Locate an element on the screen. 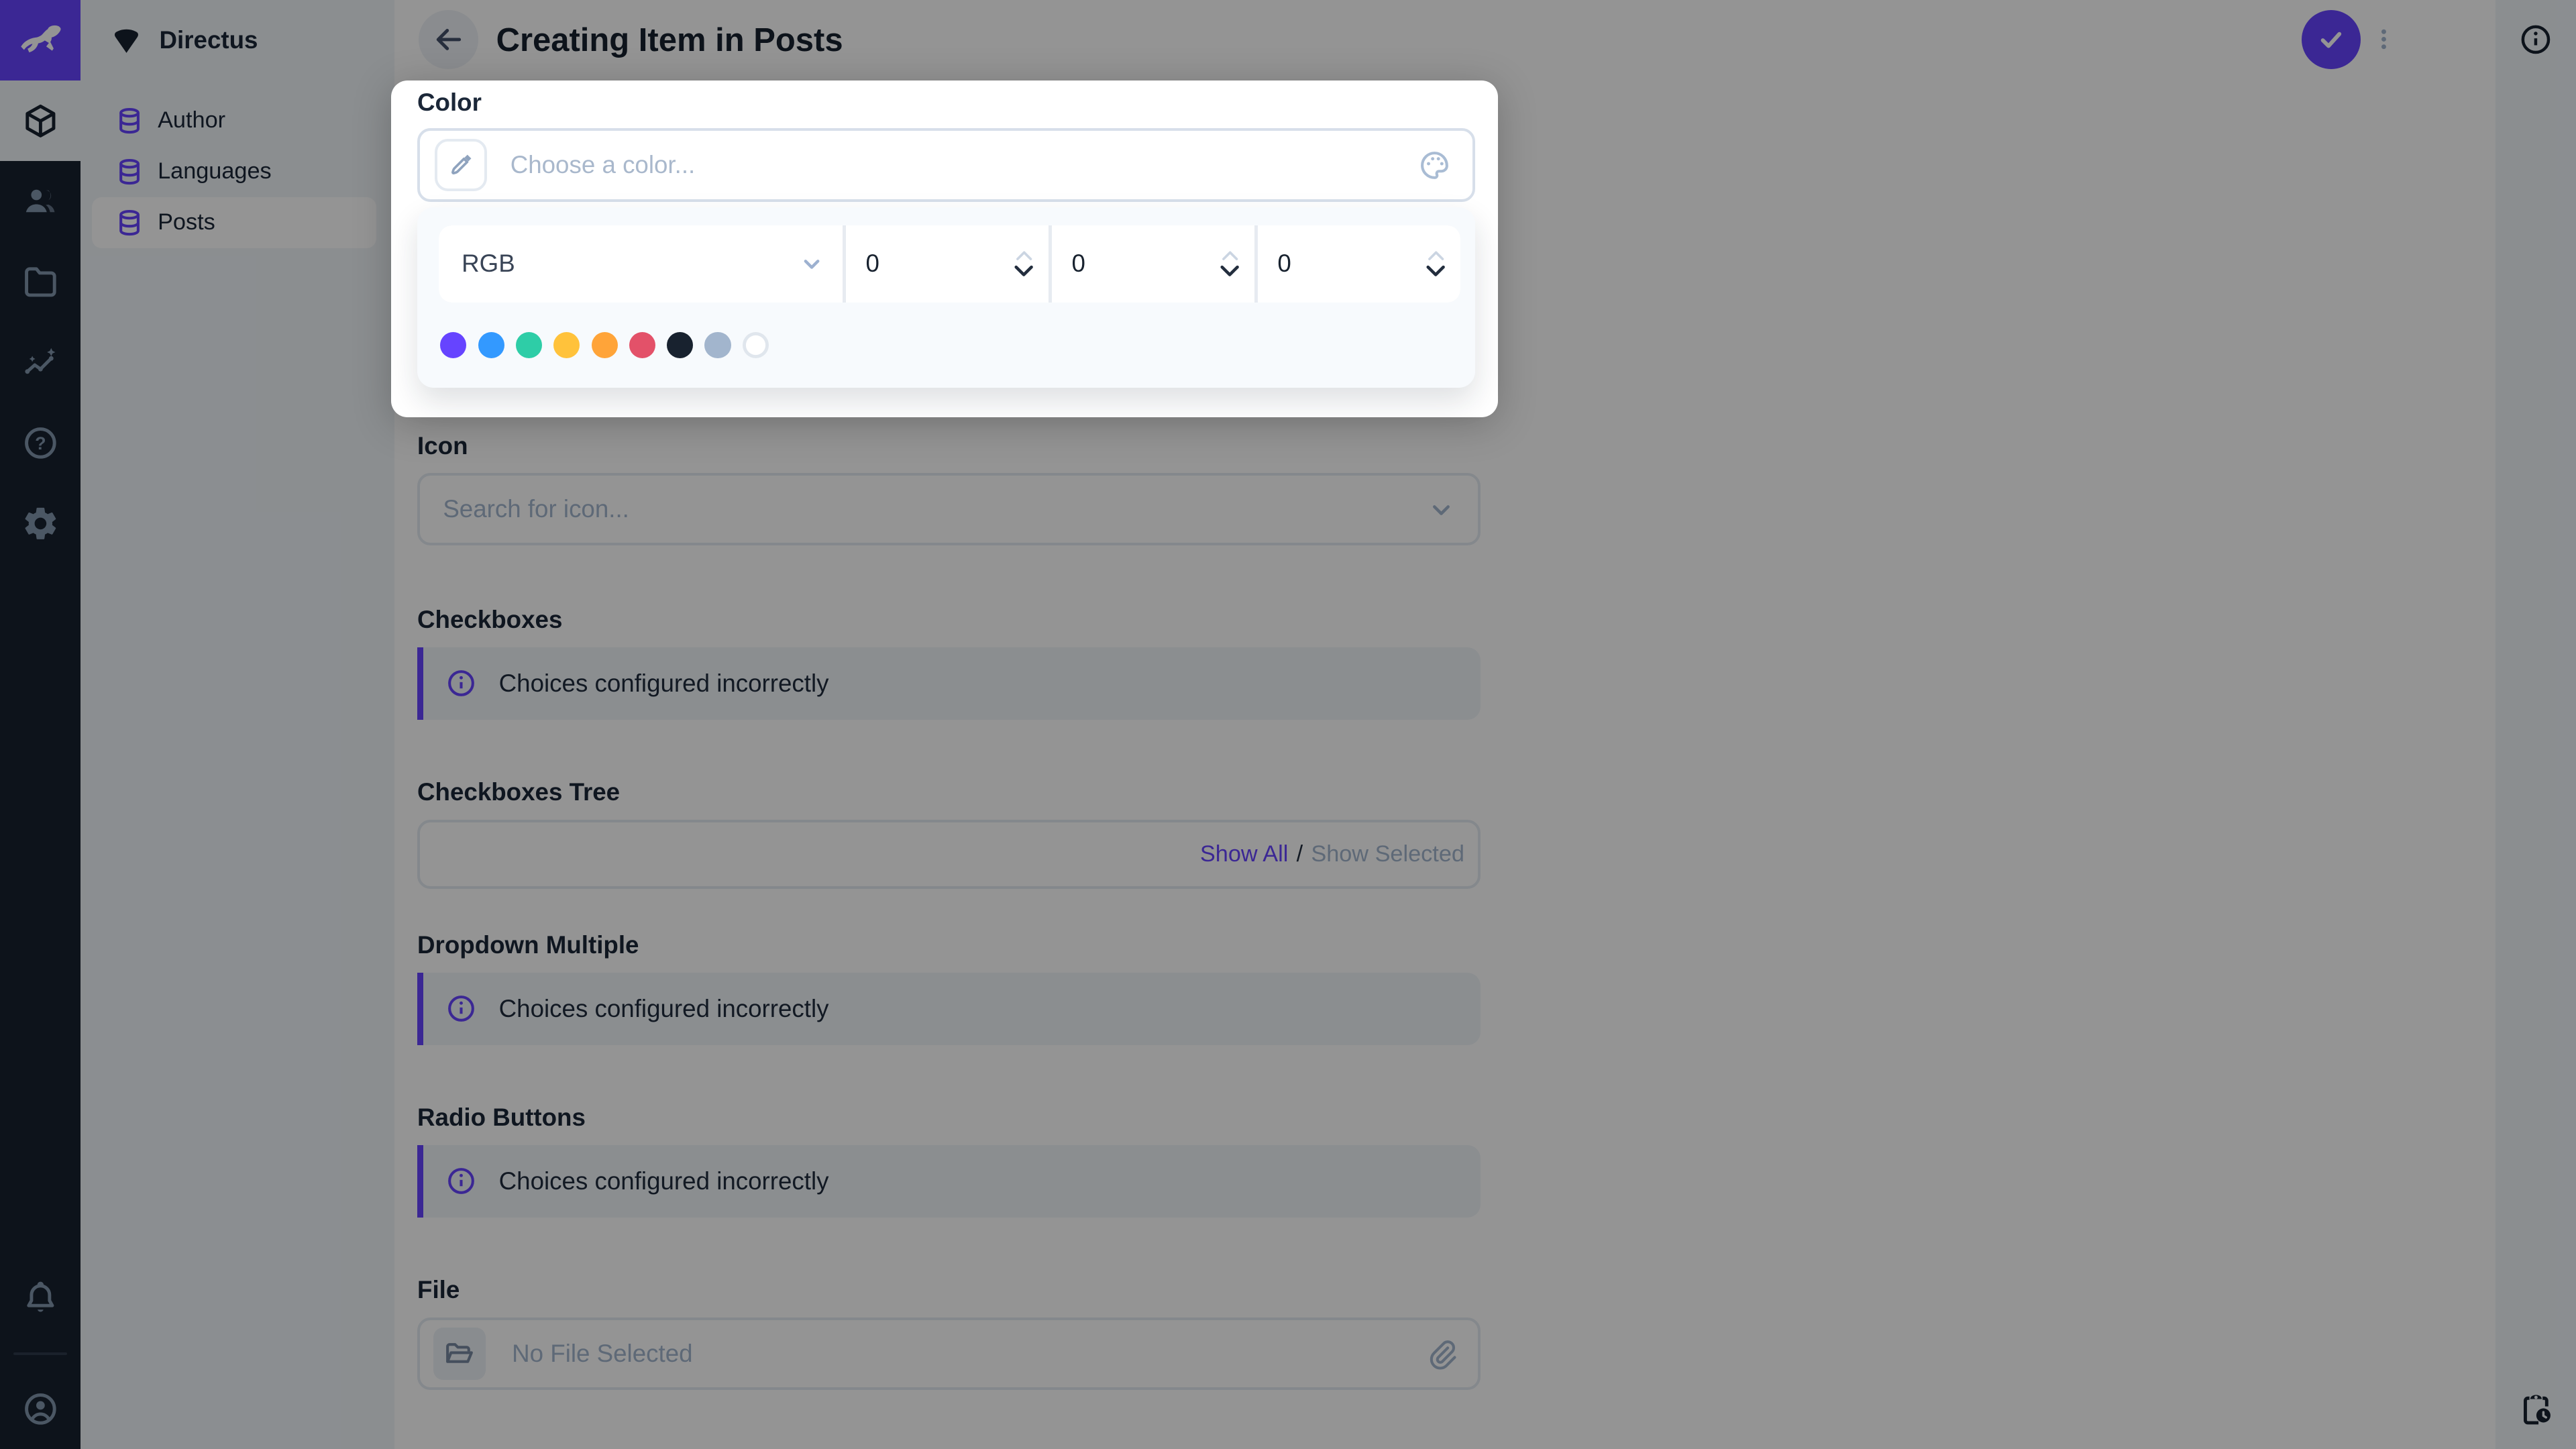  swatch-red is located at coordinates (642, 344).